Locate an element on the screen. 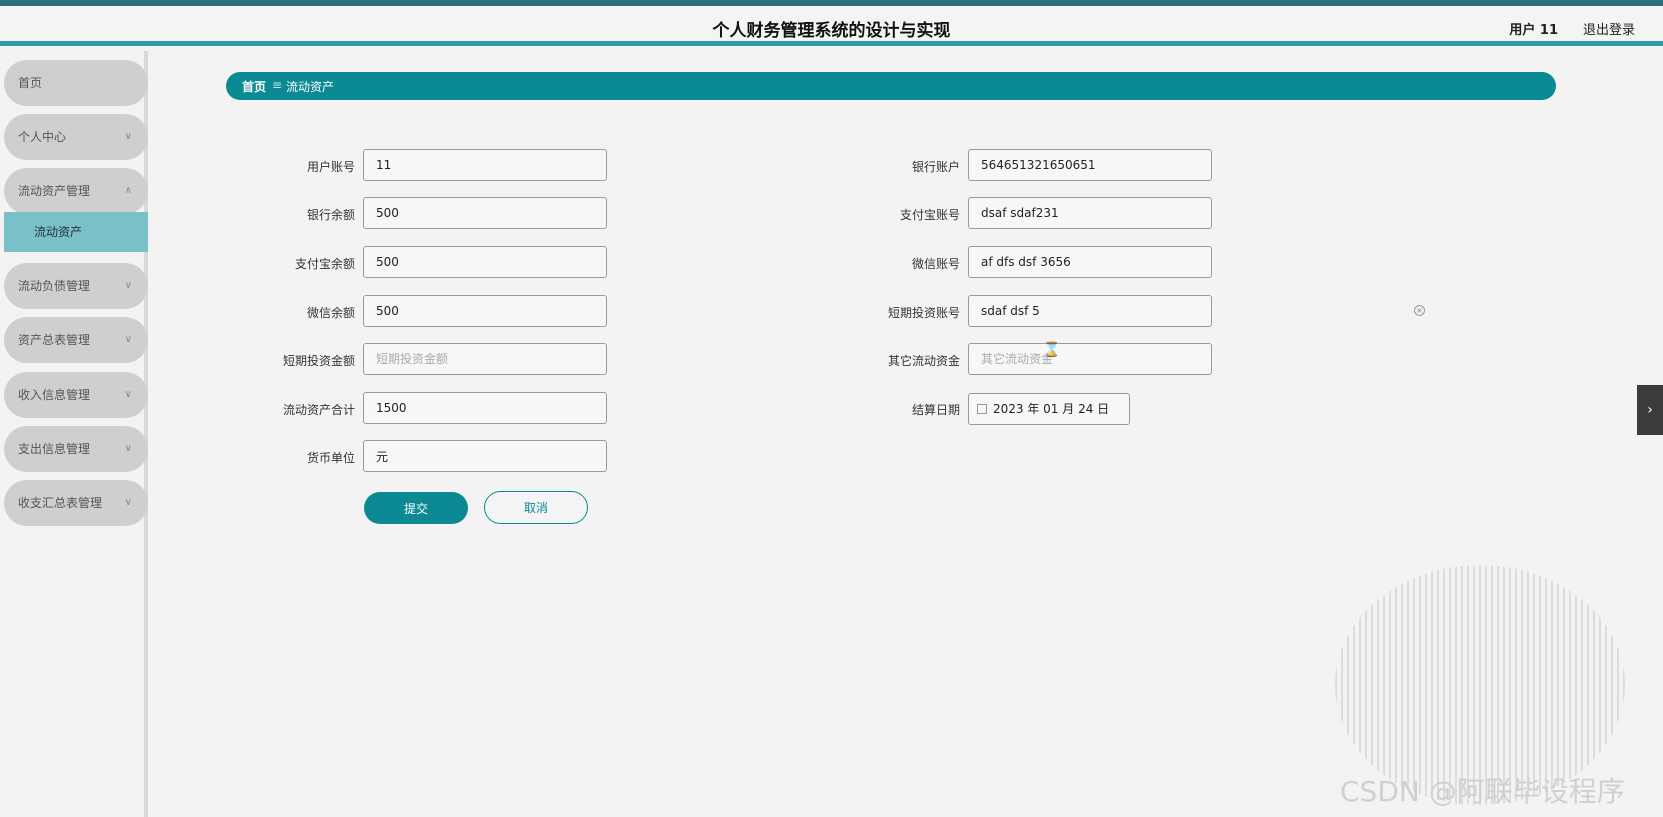 The width and height of the screenshot is (1663, 817). decorative-striped-circle is located at coordinates (1480, 685).